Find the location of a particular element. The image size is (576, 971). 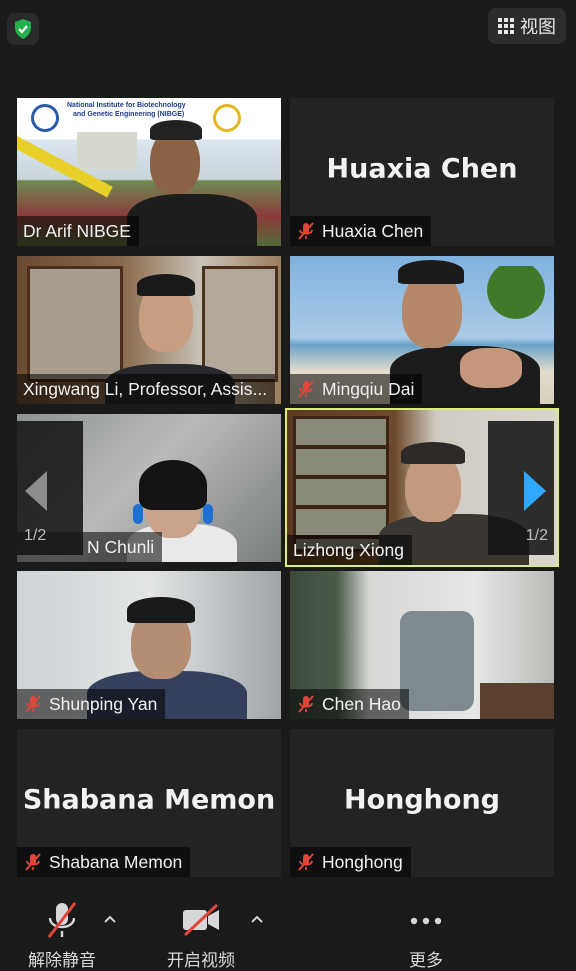

unmute-label: 解除静音 is located at coordinates (62, 960).